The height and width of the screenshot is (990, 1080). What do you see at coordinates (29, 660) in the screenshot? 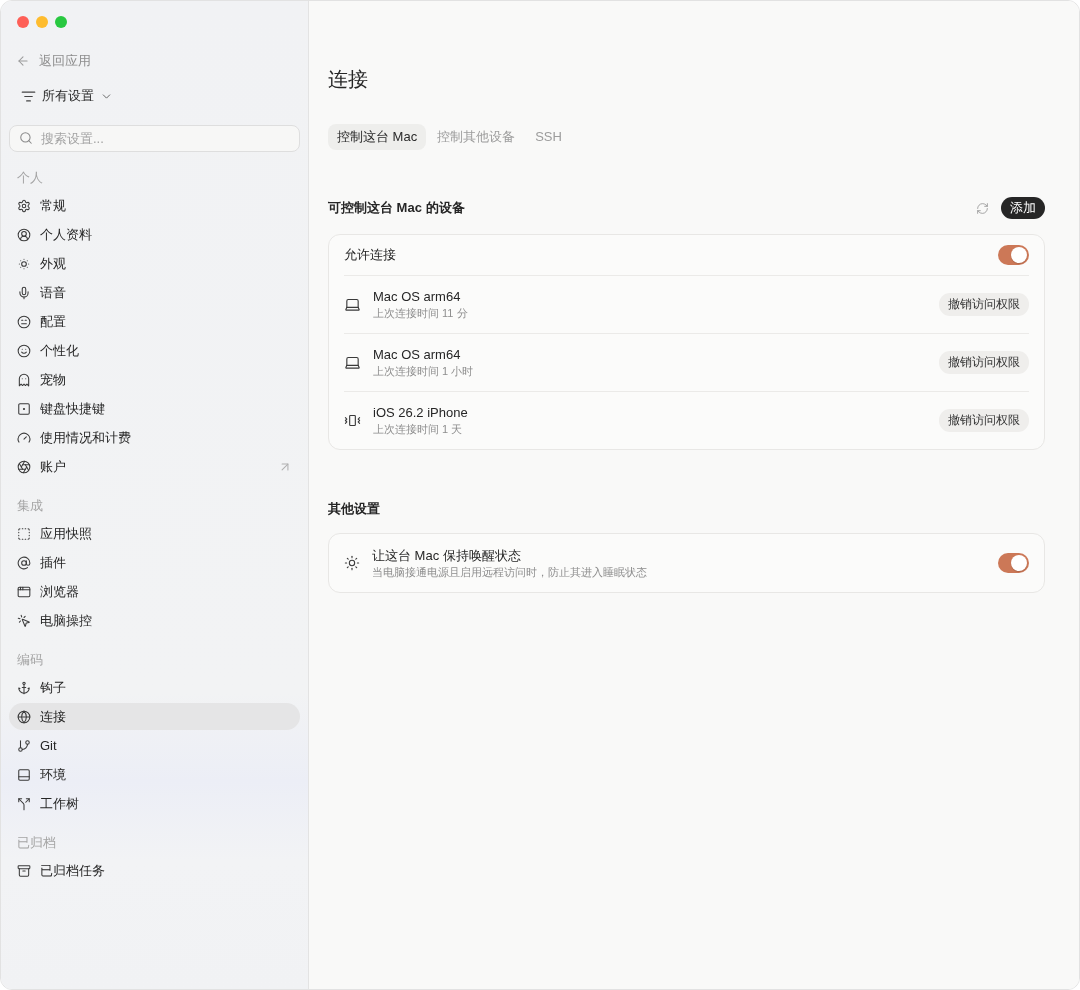
I see `section-heading: 编码` at bounding box center [29, 660].